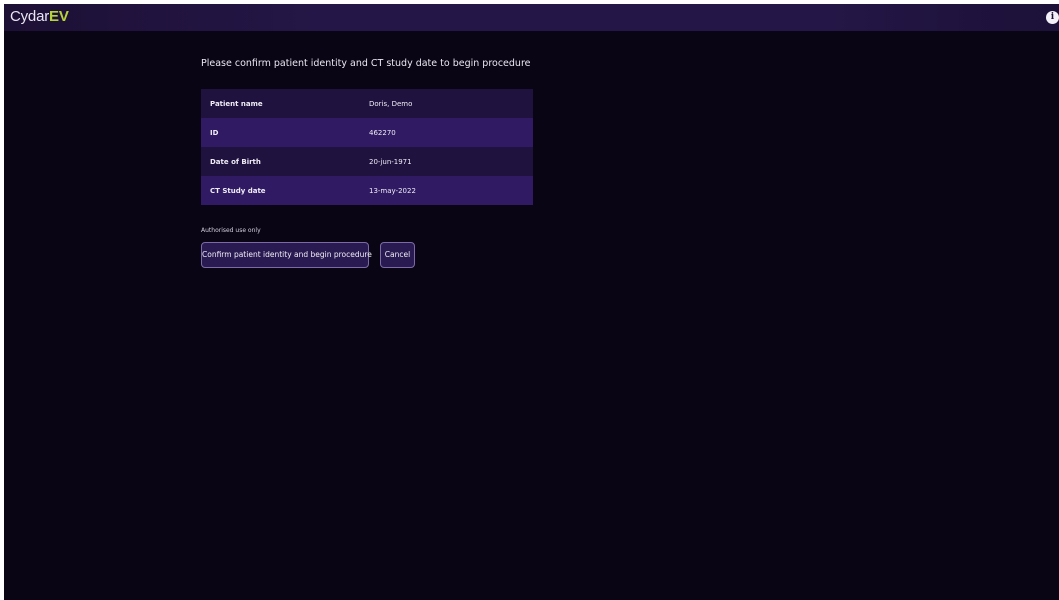 The height and width of the screenshot is (600, 1059). I want to click on row-label: ID, so click(214, 132).